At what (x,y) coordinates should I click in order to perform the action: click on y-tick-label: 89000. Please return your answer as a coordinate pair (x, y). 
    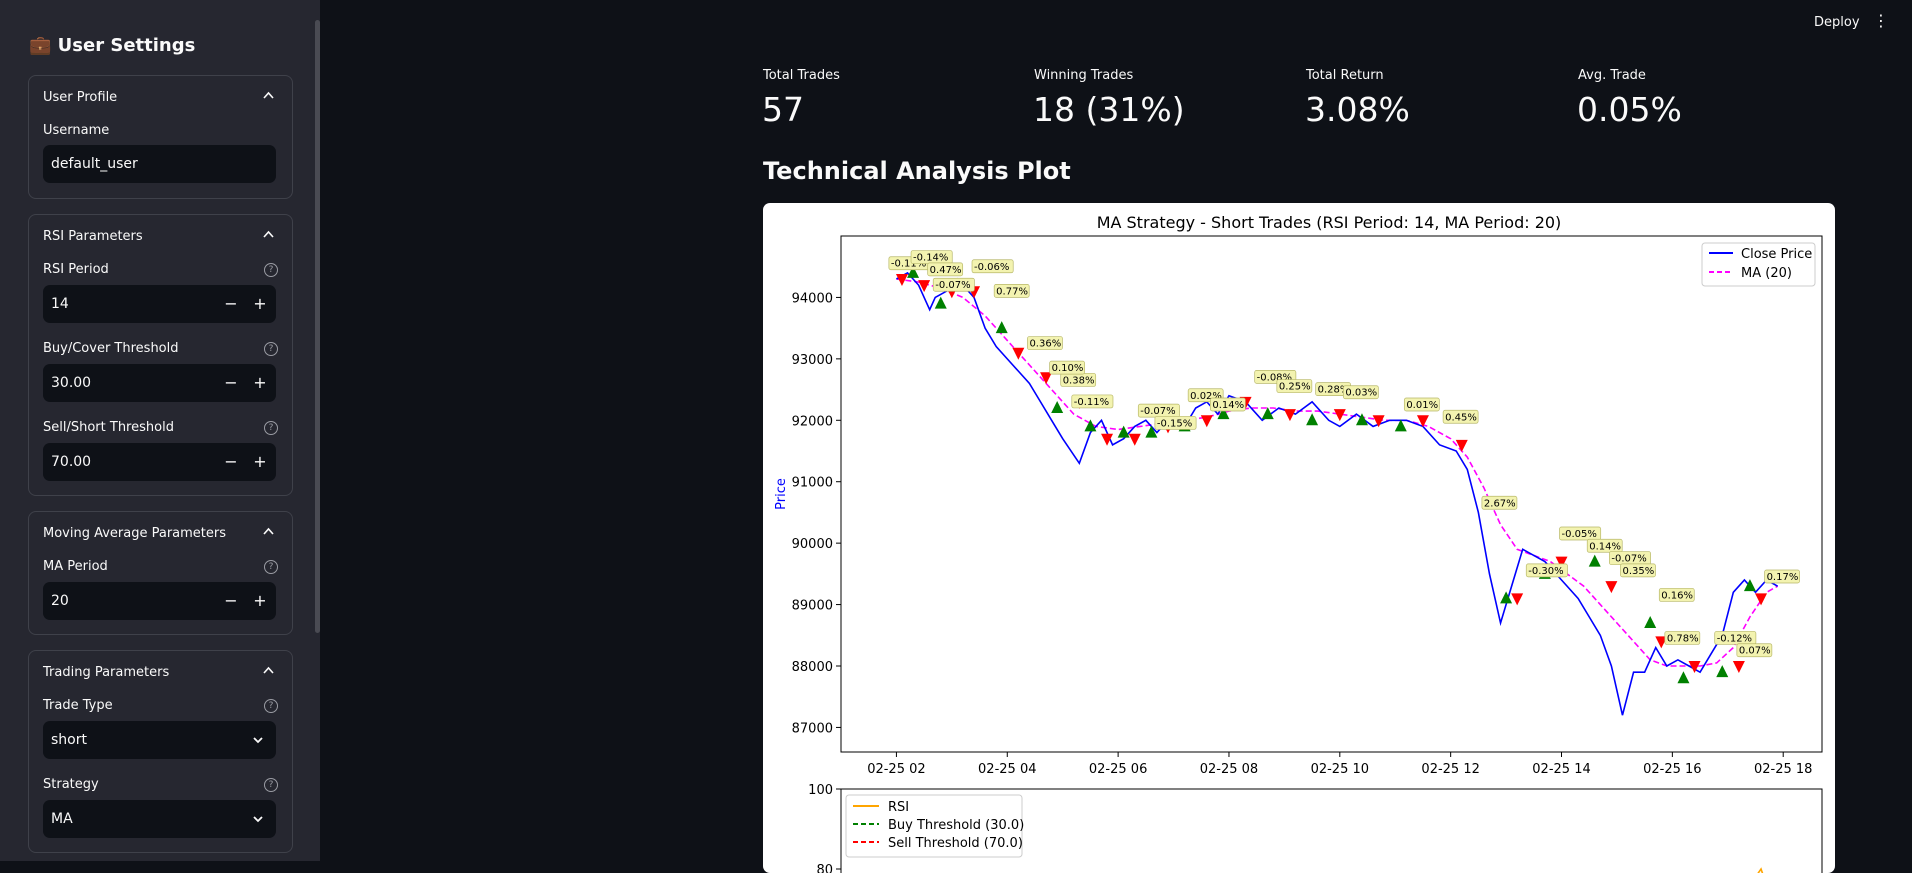
    Looking at the image, I should click on (812, 606).